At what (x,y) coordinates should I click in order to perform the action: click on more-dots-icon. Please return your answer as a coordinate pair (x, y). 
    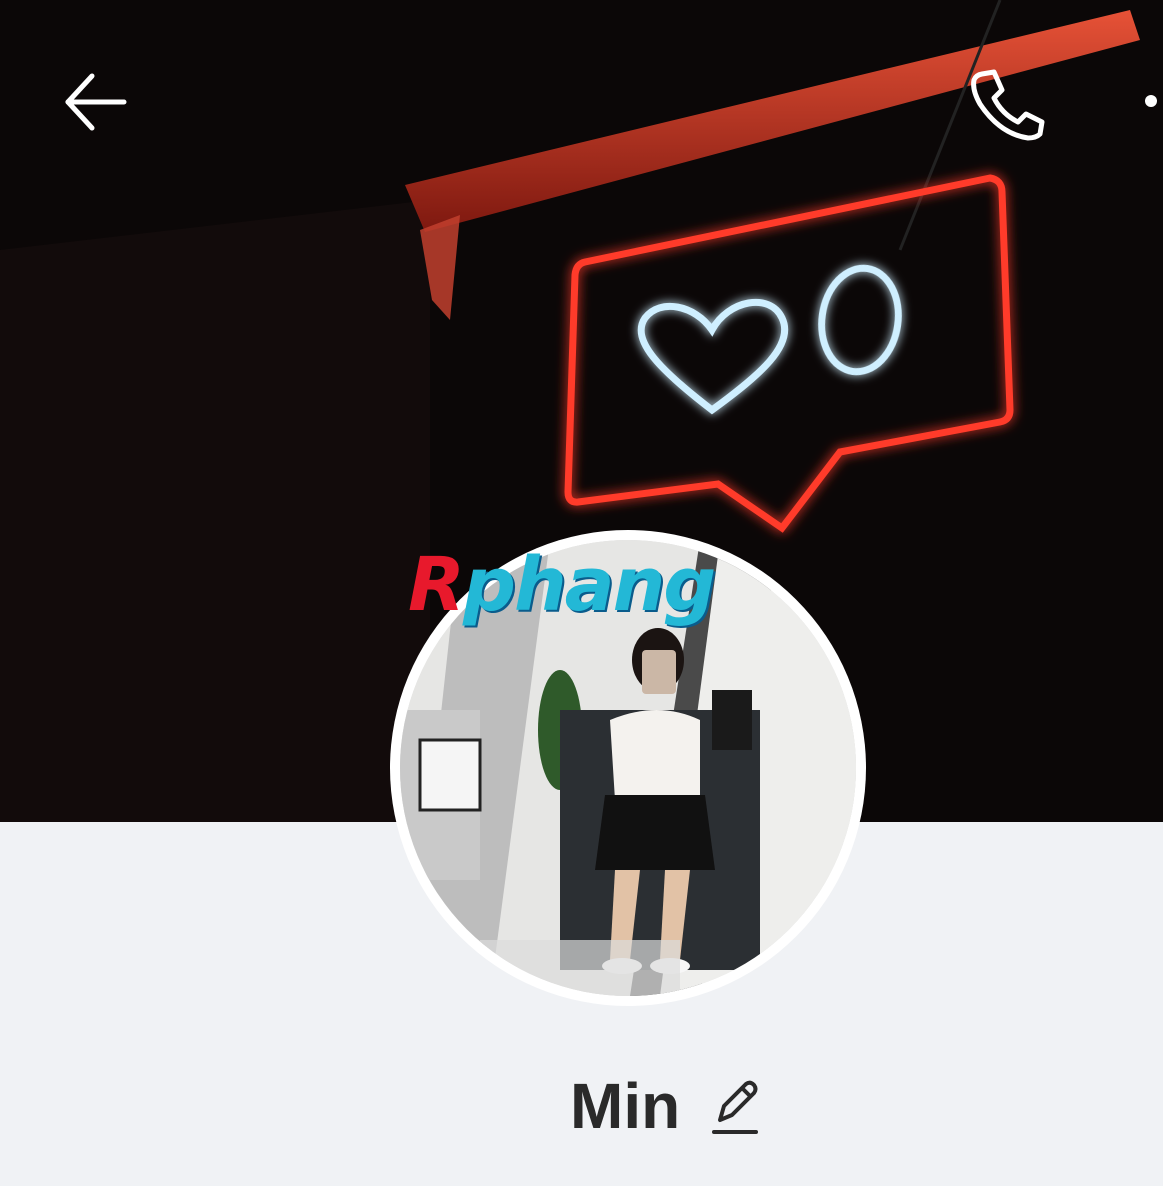
    Looking at the image, I should click on (1151, 101).